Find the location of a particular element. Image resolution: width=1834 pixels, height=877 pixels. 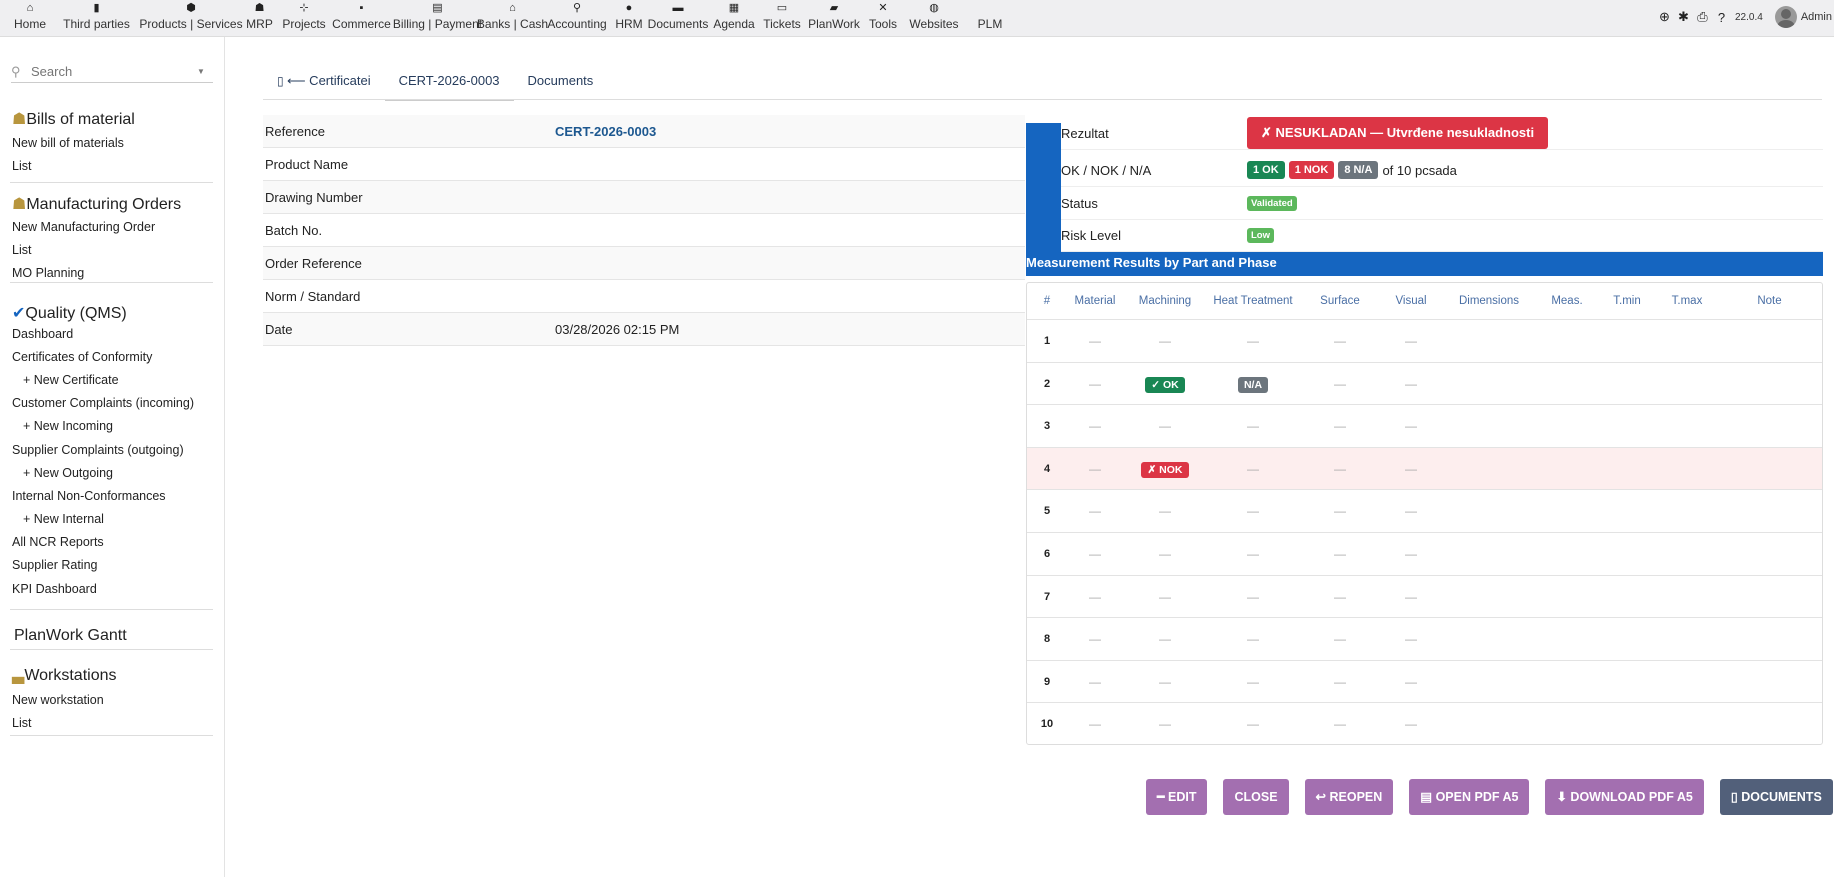

sidebar-item: All NCR Reports is located at coordinates (58, 542).